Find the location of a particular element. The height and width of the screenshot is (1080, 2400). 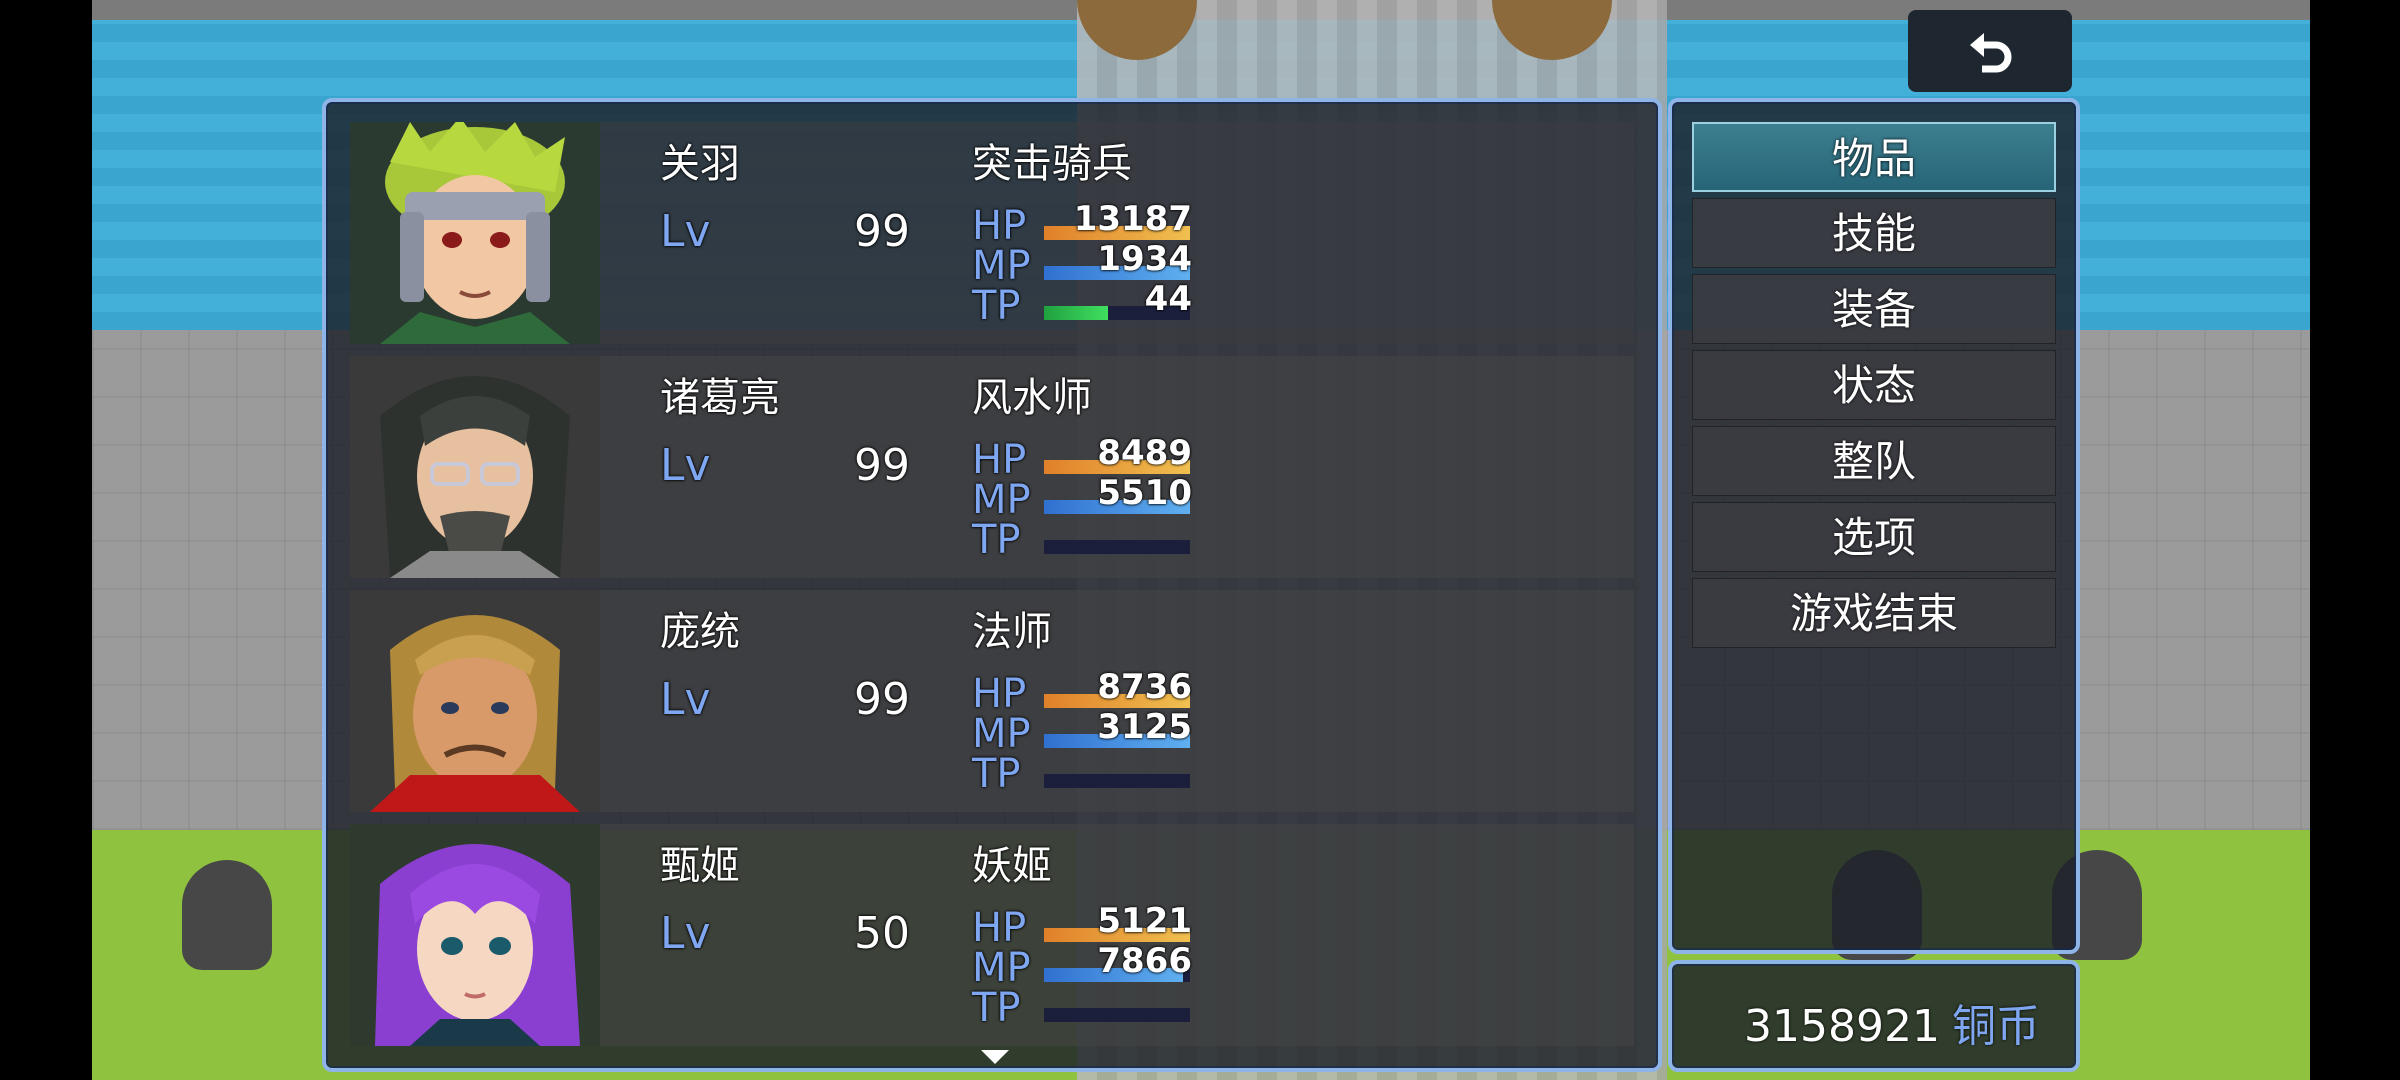

mp-value: 7866 is located at coordinates (1144, 961).